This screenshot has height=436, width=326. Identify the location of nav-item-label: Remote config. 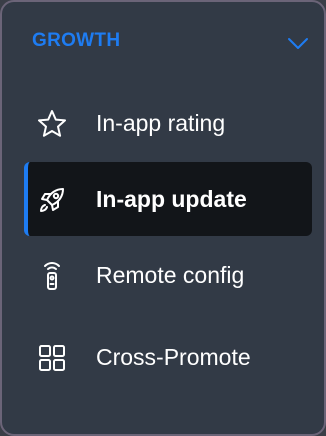
(170, 275).